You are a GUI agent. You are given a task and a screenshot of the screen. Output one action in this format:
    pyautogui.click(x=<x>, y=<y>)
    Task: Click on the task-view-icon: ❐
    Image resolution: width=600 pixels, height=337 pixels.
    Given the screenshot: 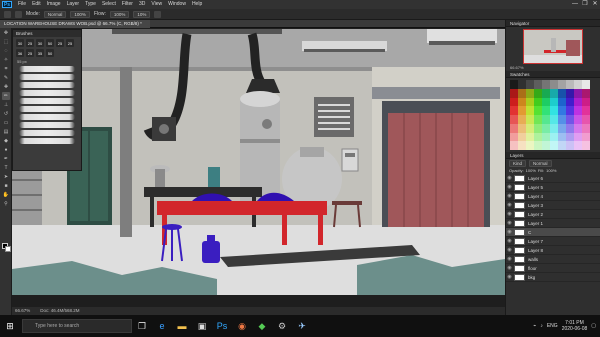 What is the action you would take?
    pyautogui.click(x=142, y=326)
    